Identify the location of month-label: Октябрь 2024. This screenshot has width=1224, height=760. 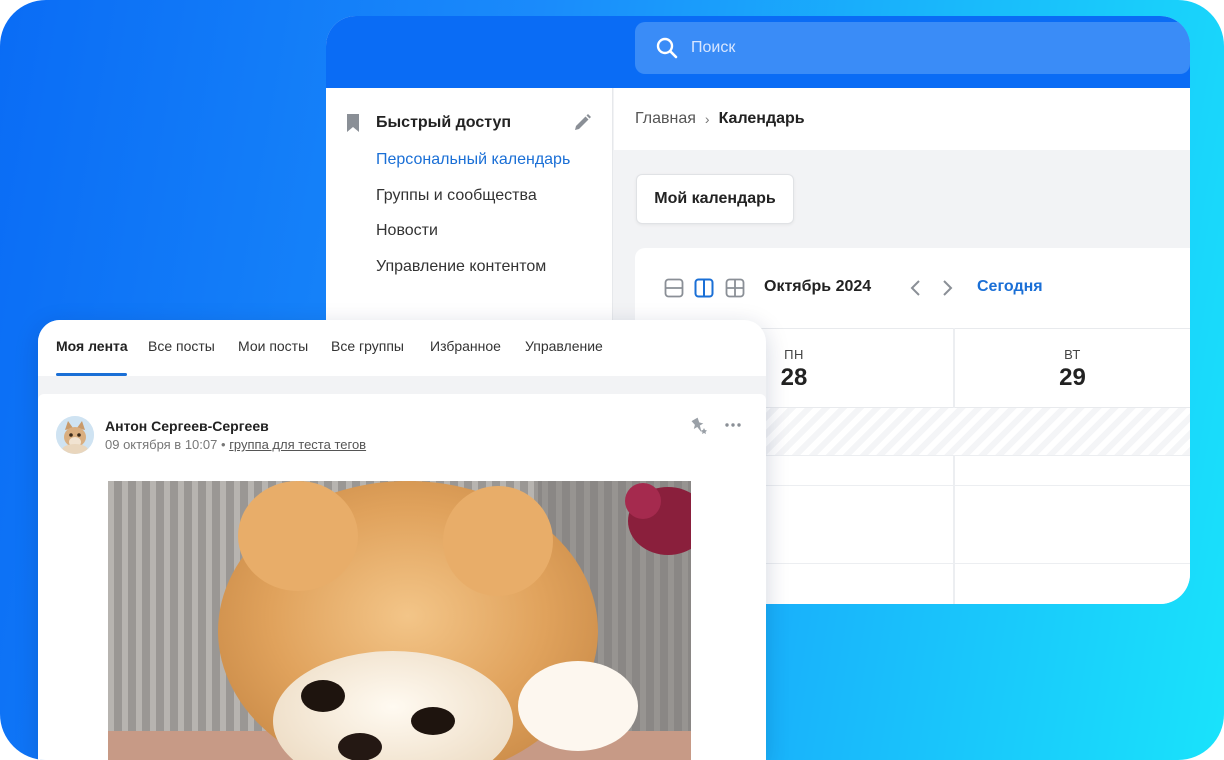
(818, 286).